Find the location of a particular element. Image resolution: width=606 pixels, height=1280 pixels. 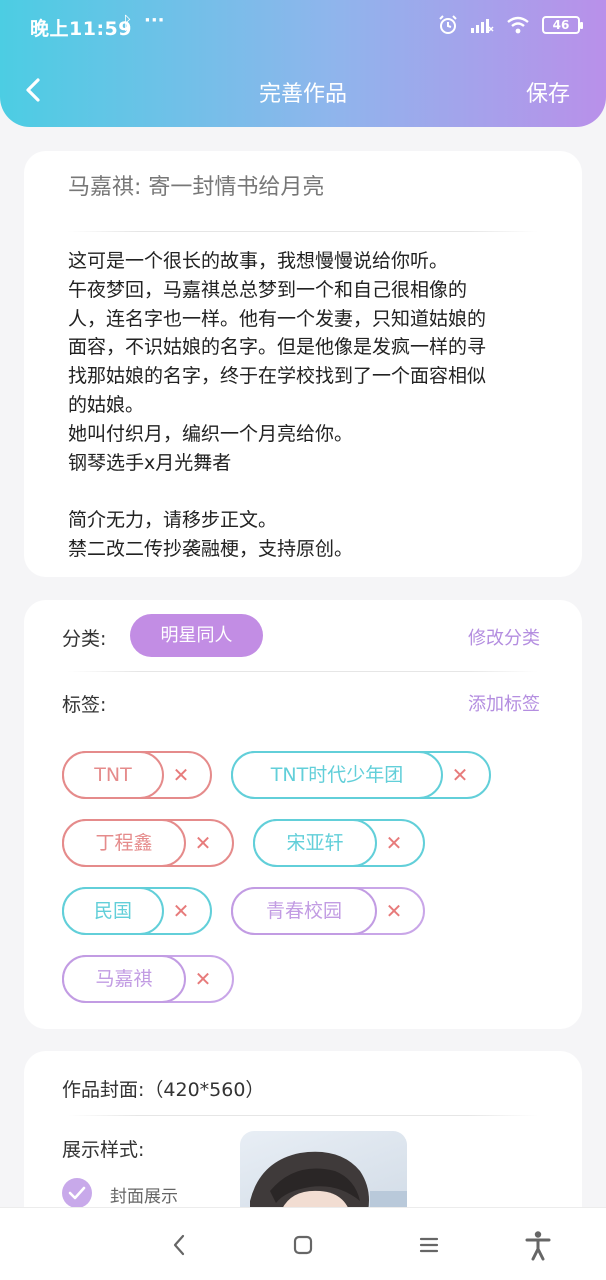

intro-line: 钢琴选手x月光舞者 is located at coordinates (150, 462).